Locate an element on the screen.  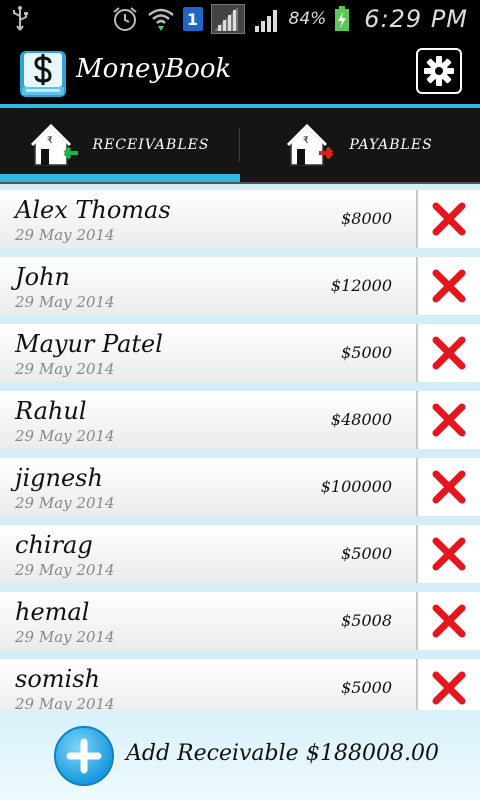
tab-receivables-label: RECEIVABLES is located at coordinates (151, 145).